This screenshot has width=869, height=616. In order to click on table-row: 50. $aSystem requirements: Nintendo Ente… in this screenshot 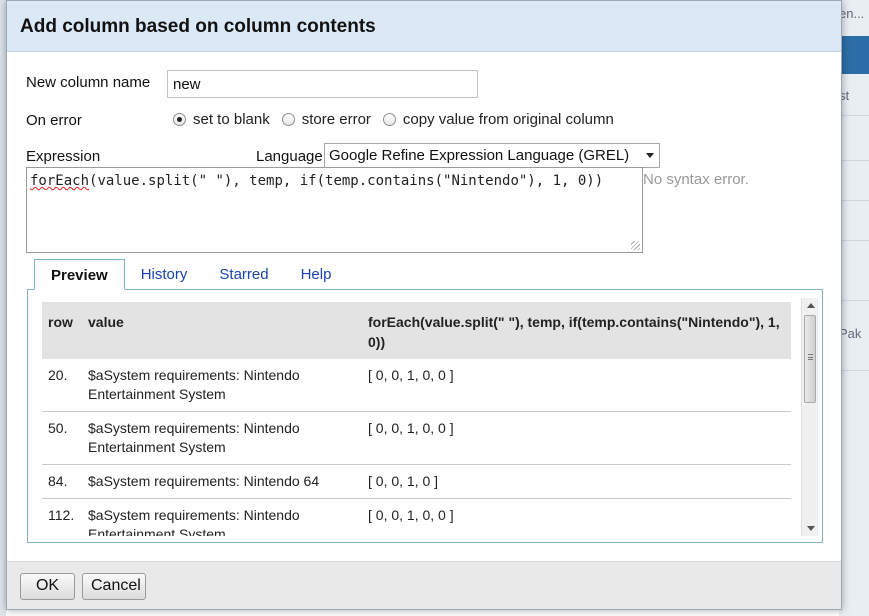, I will do `click(416, 438)`.